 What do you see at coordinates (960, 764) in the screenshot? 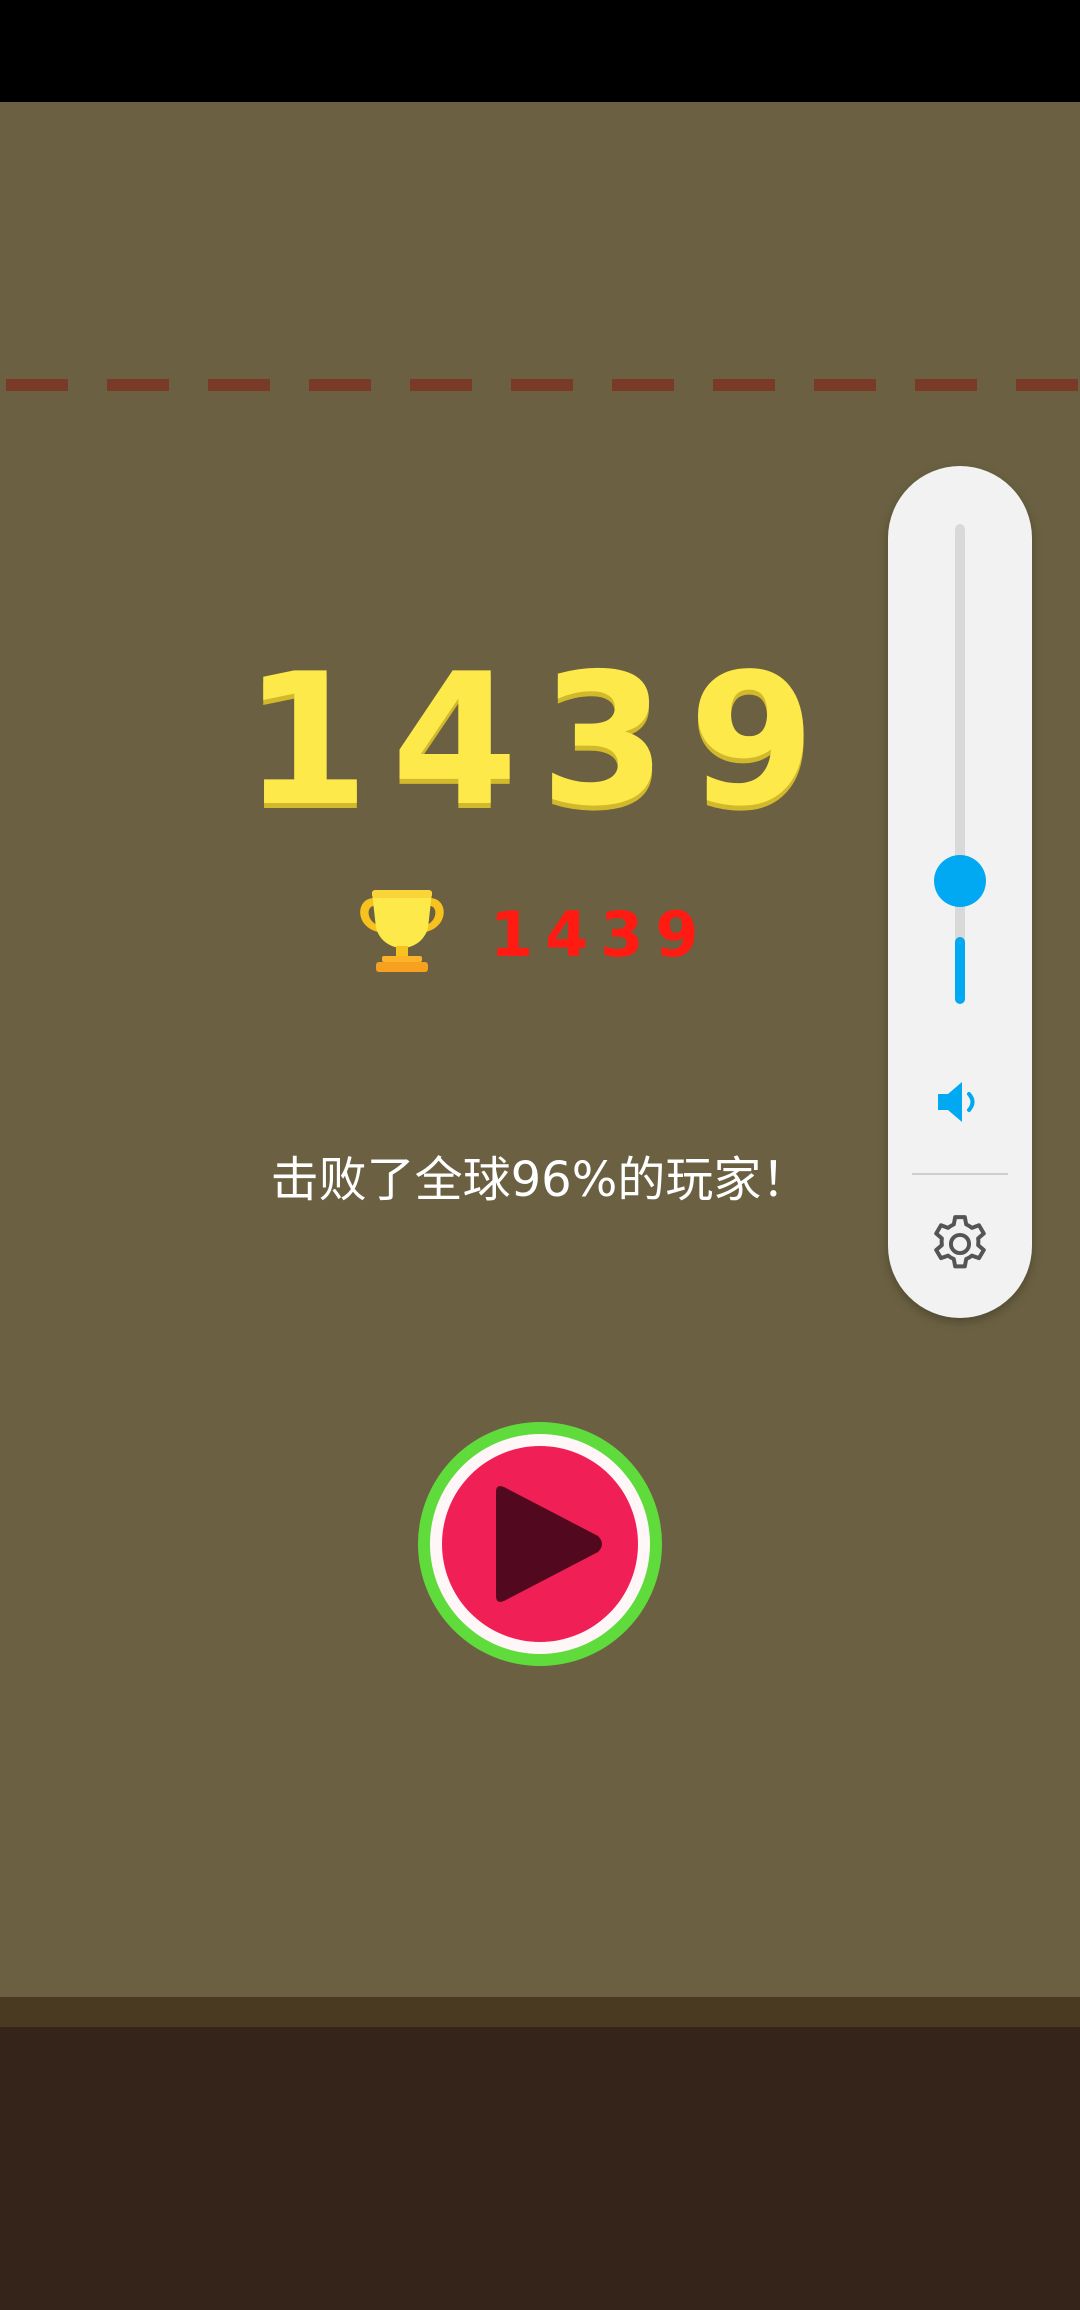
I see `volume-slider` at bounding box center [960, 764].